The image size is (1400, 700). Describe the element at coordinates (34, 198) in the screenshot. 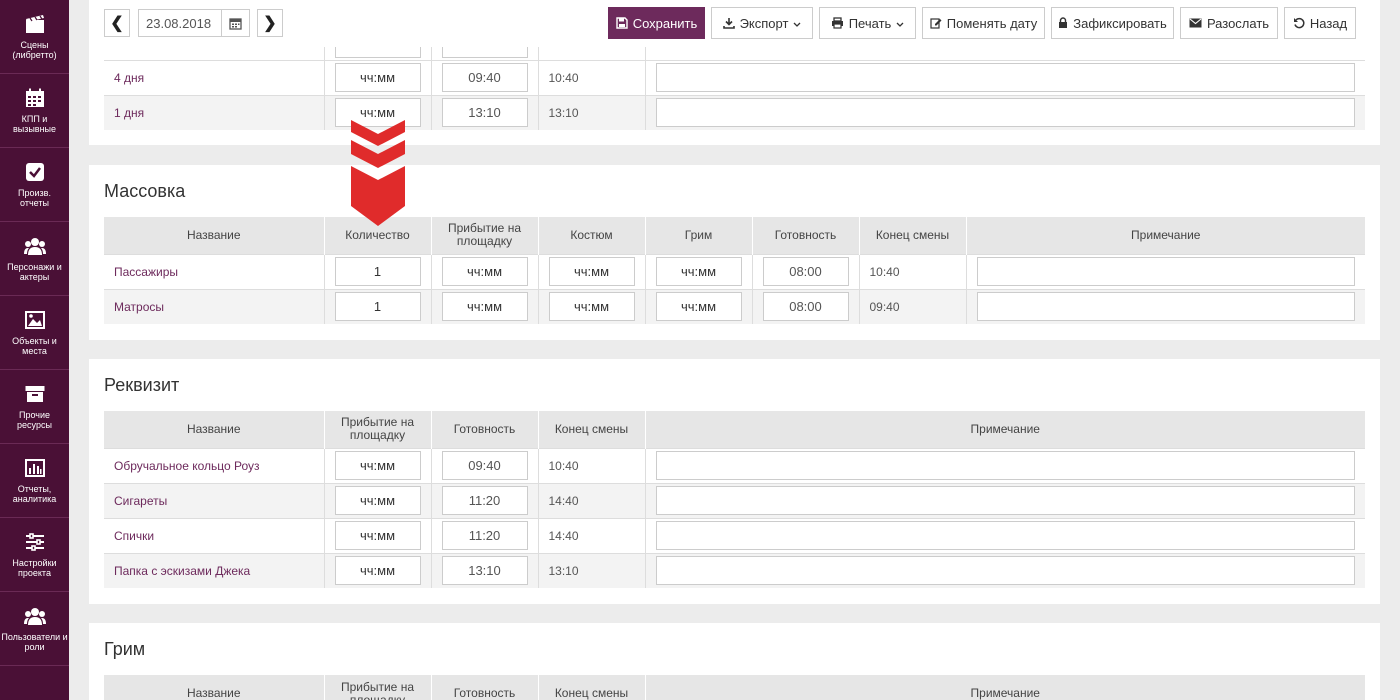

I see `sidebar-item-label: Произв. отчеты` at that location.